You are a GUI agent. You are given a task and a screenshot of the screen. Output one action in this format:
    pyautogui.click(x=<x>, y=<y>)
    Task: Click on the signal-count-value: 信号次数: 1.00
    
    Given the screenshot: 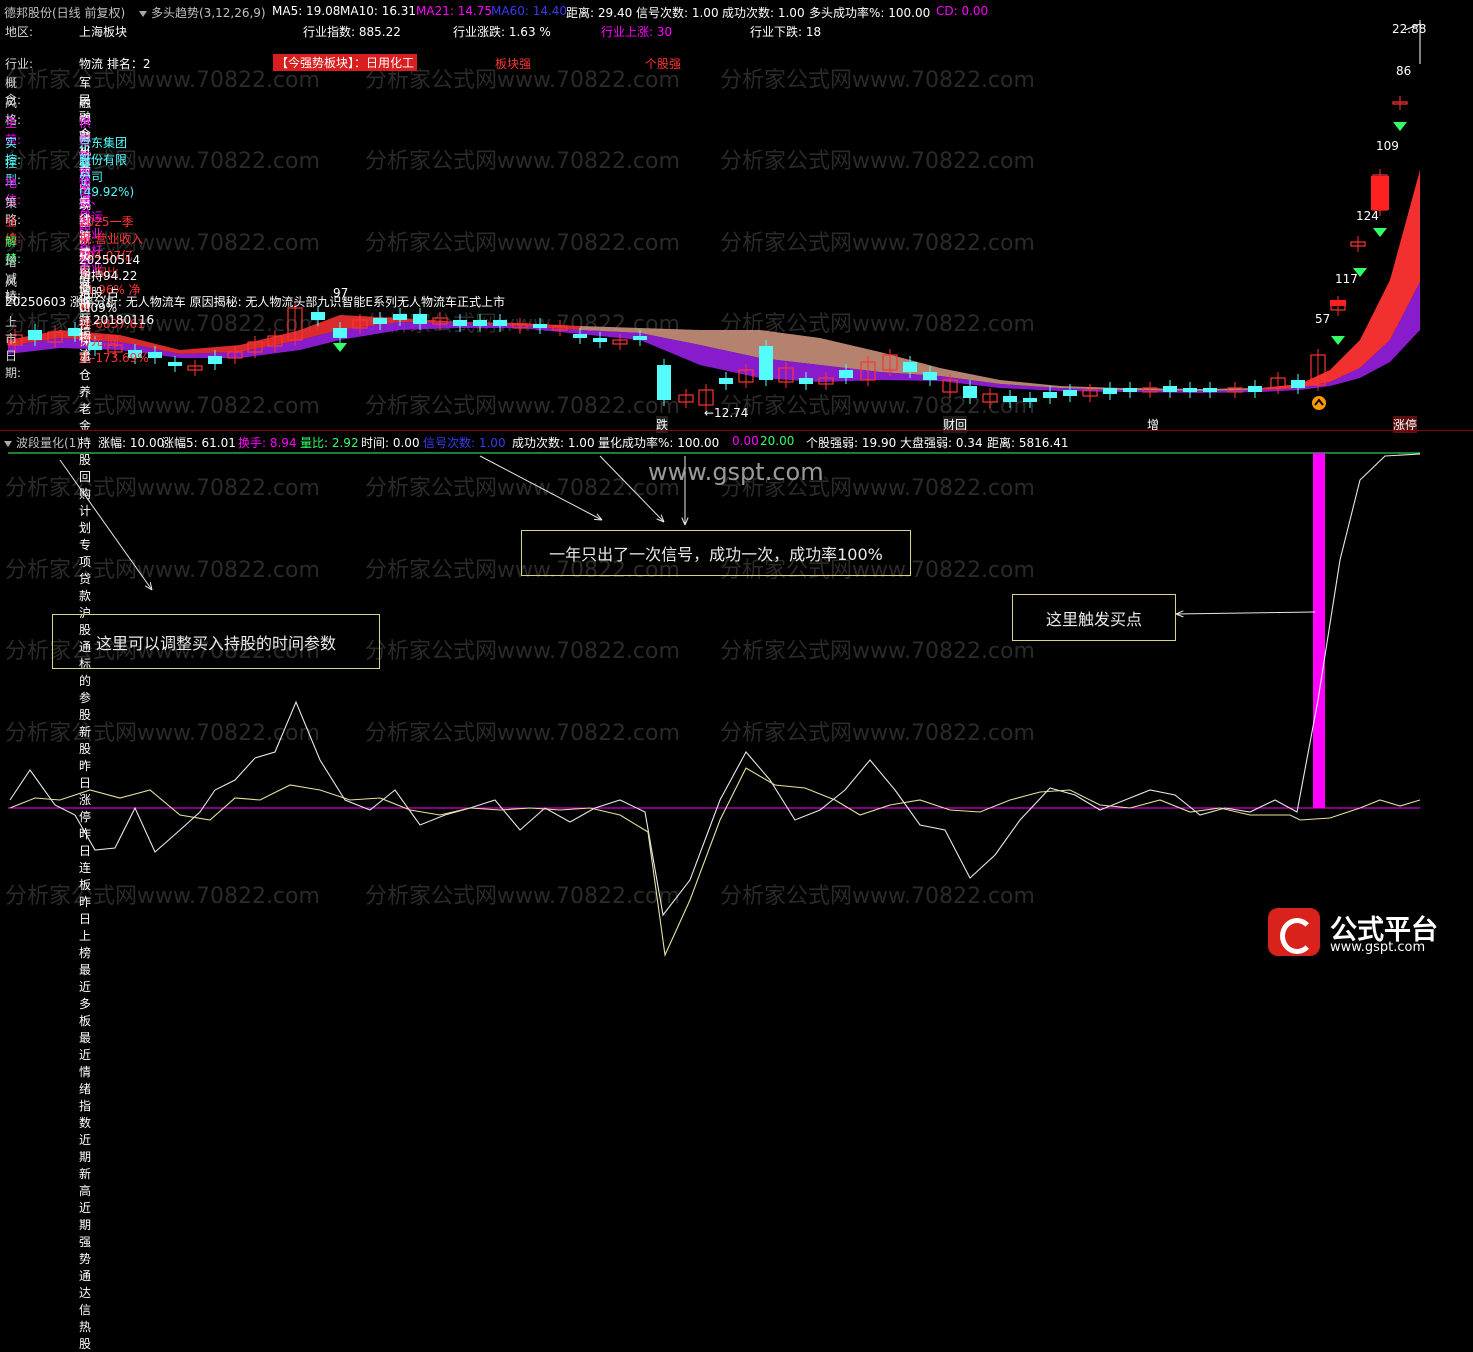 What is the action you would take?
    pyautogui.click(x=464, y=443)
    